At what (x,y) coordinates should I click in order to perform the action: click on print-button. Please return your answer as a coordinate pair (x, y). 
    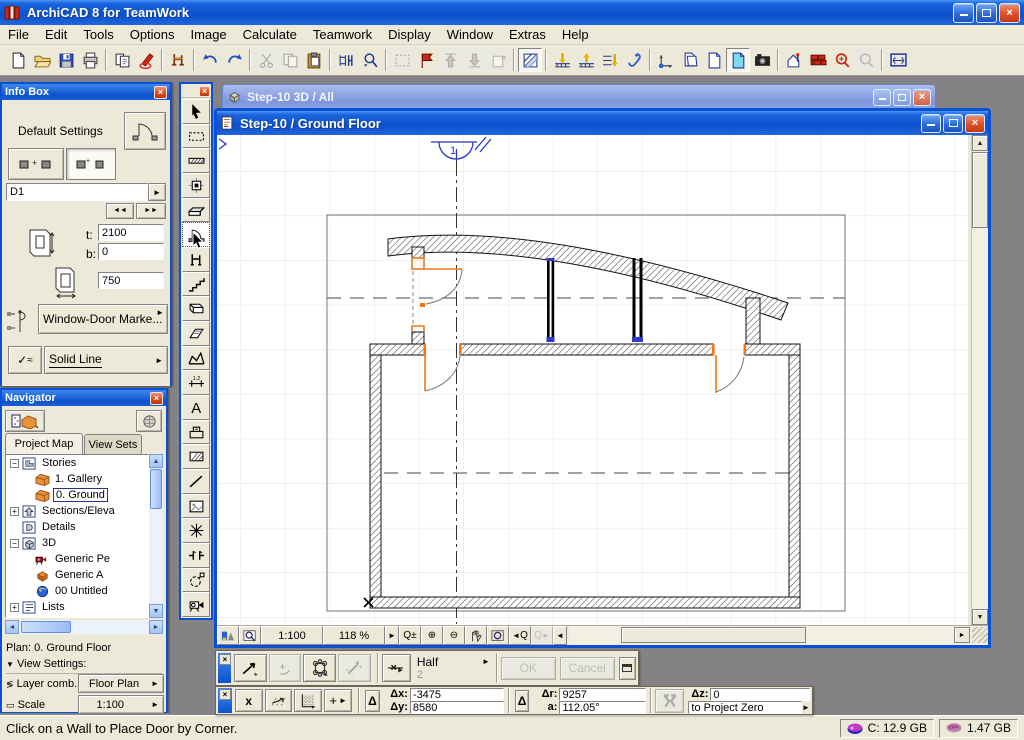
    Looking at the image, I should click on (90, 60).